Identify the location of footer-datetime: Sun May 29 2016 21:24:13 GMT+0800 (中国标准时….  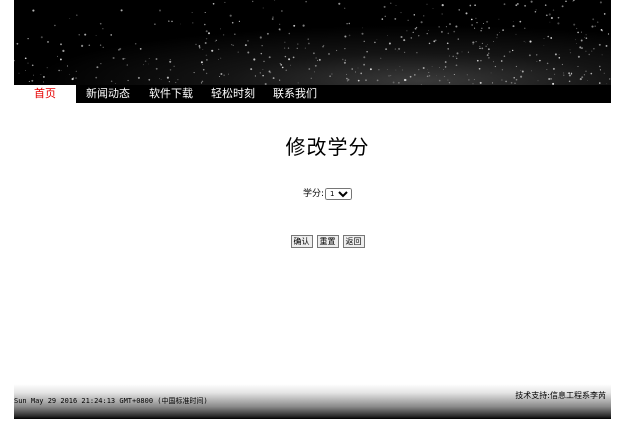
(111, 401).